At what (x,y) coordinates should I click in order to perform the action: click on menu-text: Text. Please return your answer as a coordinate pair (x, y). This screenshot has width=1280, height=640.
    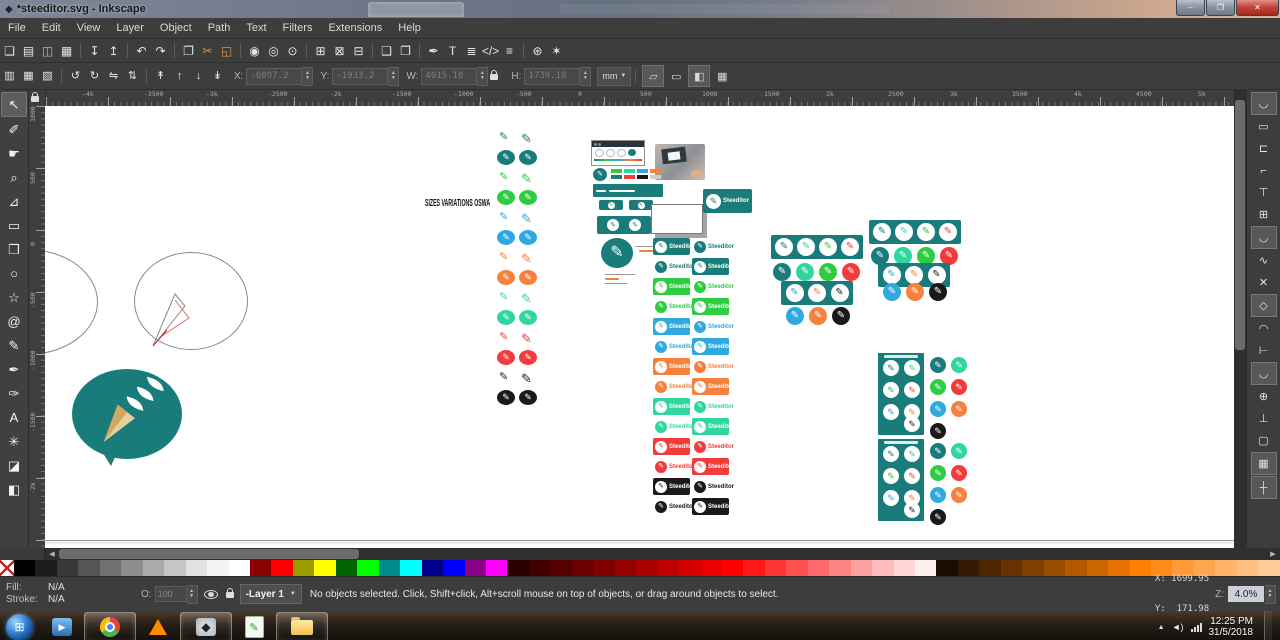
    Looking at the image, I should click on (256, 28).